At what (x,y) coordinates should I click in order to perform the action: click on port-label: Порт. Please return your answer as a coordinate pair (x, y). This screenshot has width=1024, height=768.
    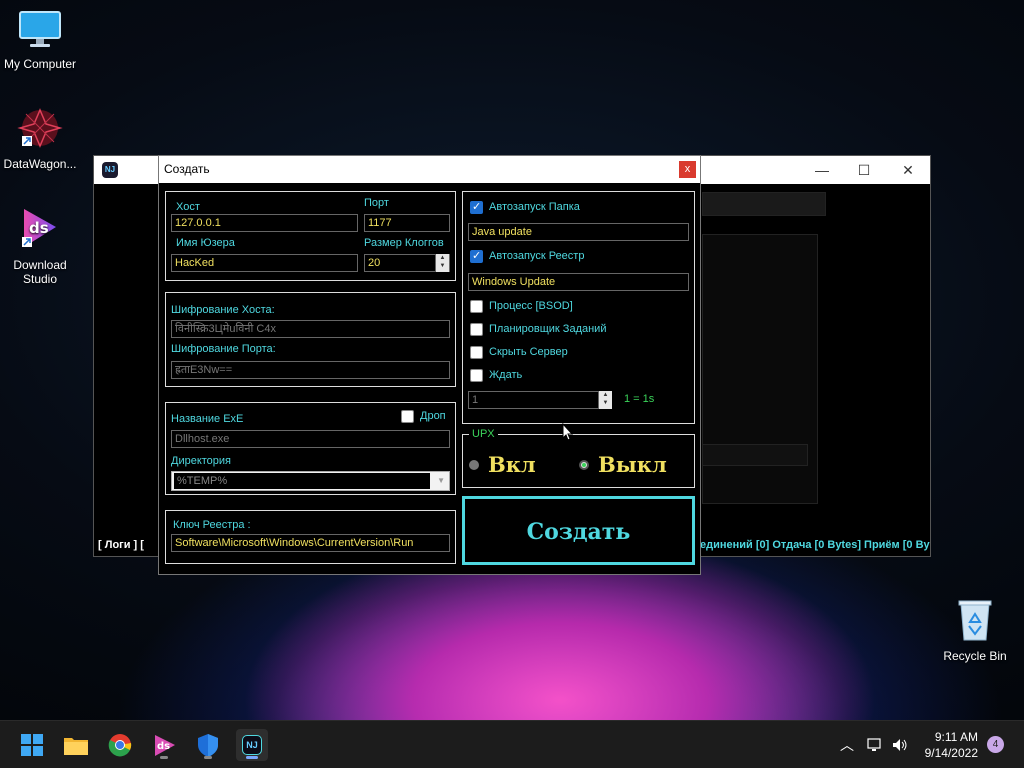
    Looking at the image, I should click on (376, 203).